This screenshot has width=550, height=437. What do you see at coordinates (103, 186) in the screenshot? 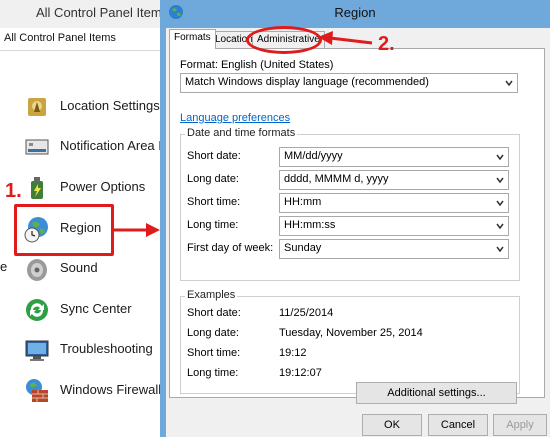
I see `cp-item-label: Power Options` at bounding box center [103, 186].